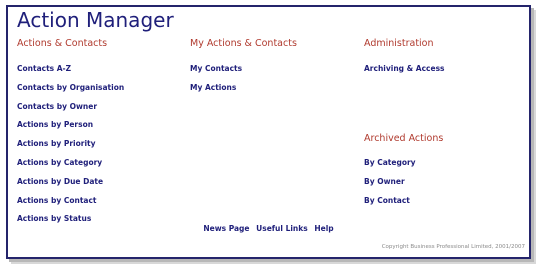  Describe the element at coordinates (57, 107) in the screenshot. I see `link-contacts-by-owner: Contacts by Owner` at that location.